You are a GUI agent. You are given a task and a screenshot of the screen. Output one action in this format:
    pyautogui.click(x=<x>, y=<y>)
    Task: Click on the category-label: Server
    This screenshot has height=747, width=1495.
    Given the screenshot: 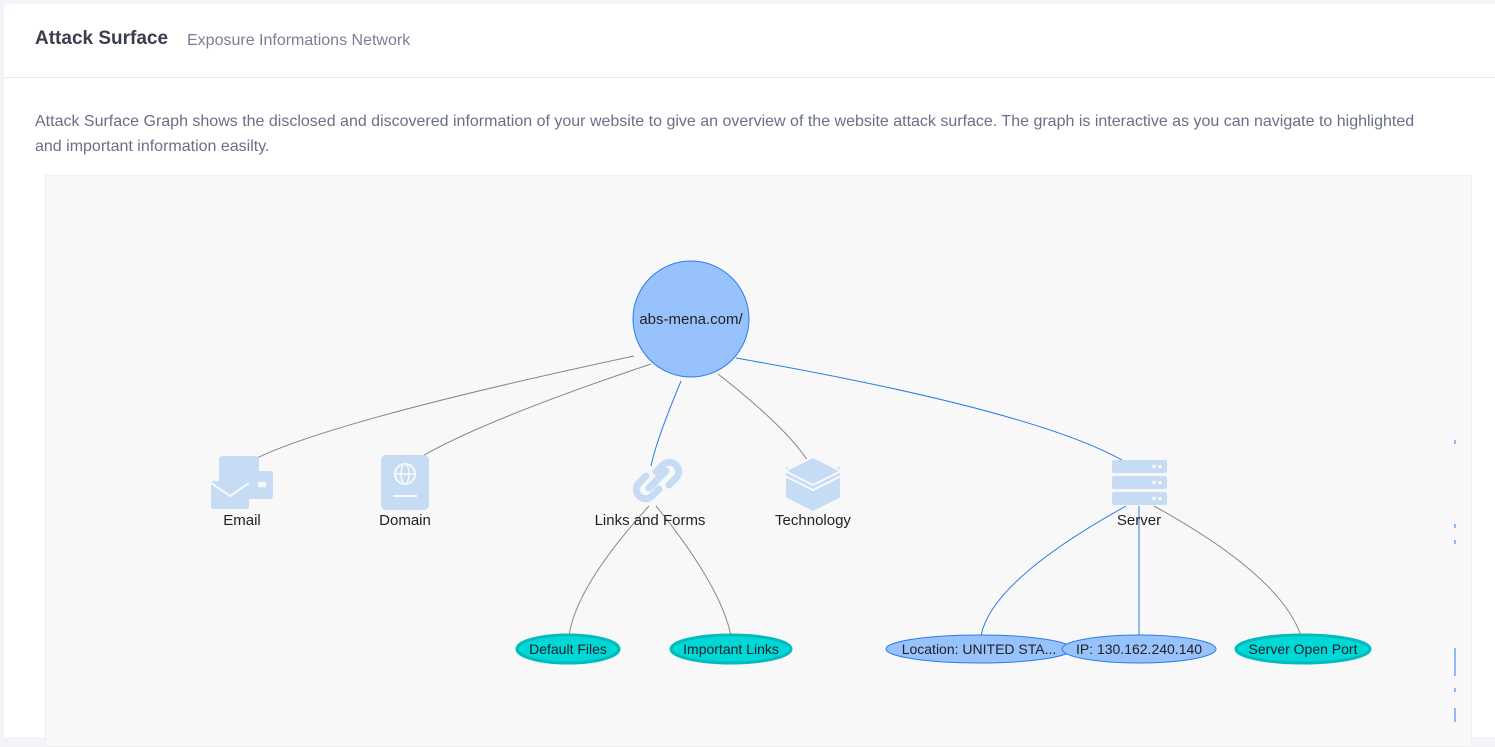 What is the action you would take?
    pyautogui.click(x=1139, y=520)
    